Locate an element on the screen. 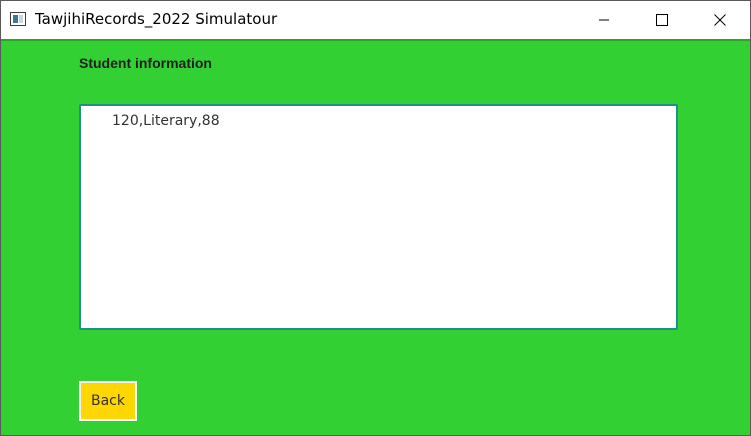 The width and height of the screenshot is (751, 436). maximize-button is located at coordinates (662, 20).